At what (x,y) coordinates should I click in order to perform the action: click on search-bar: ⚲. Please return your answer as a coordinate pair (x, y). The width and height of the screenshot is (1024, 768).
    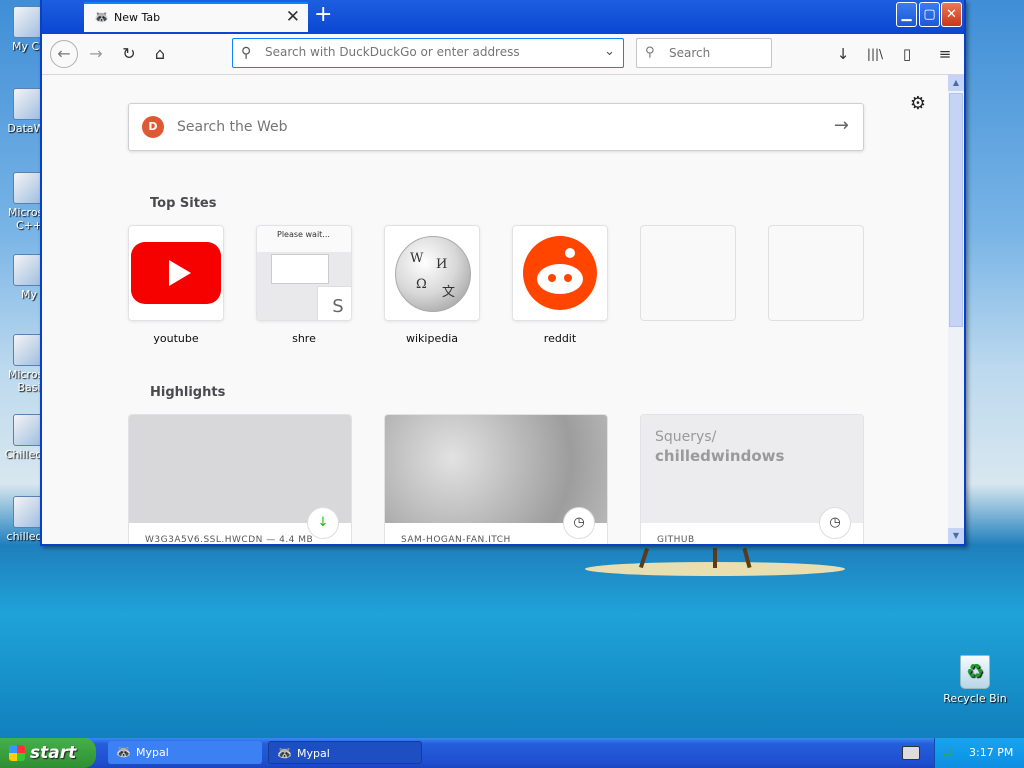
    Looking at the image, I should click on (704, 53).